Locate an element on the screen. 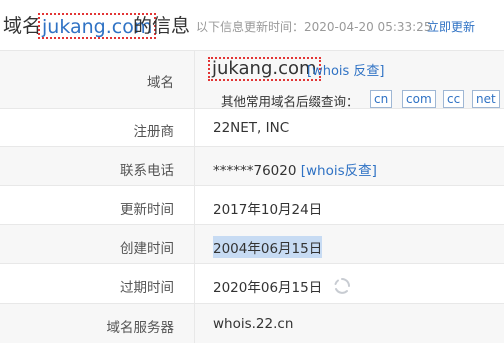  table-row-updated: 更新时间 2017年10月24日 is located at coordinates (252, 205).